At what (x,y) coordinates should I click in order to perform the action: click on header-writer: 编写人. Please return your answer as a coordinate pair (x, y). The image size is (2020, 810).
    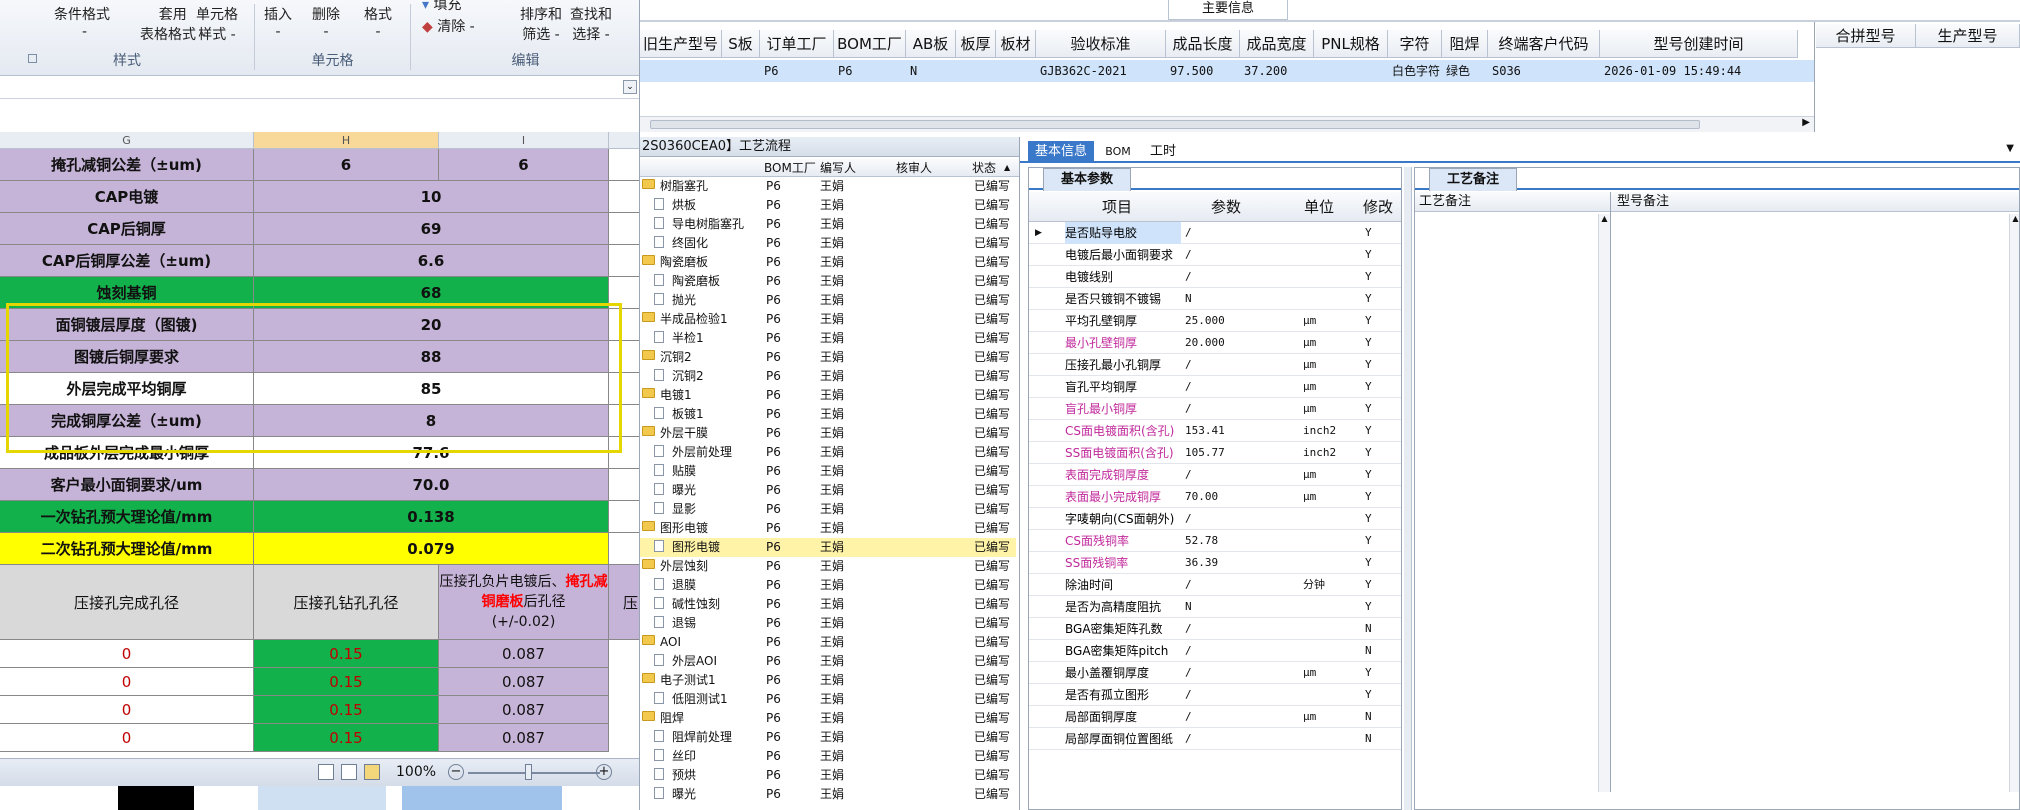
    Looking at the image, I should click on (838, 168).